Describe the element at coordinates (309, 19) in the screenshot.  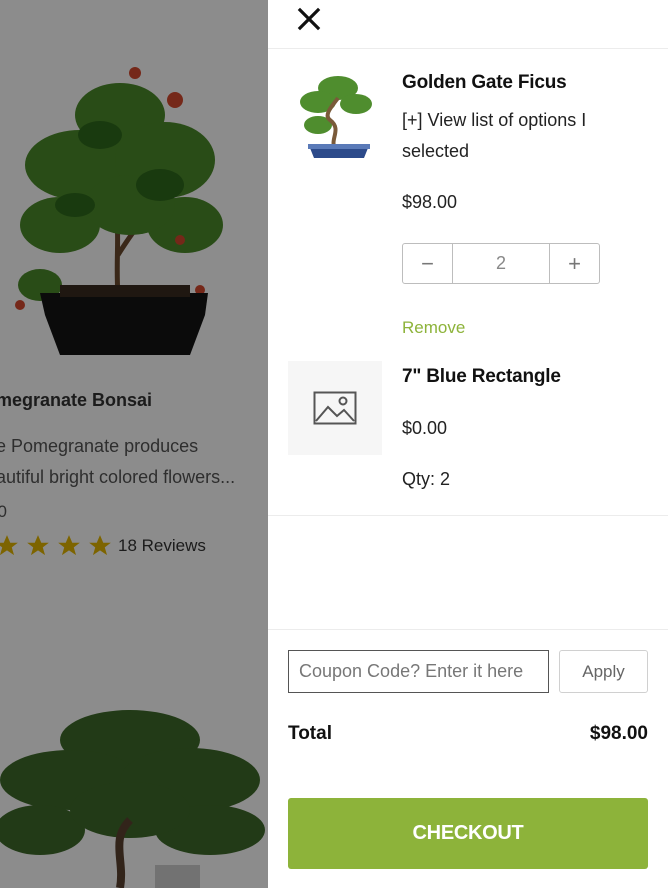
I see `close-icon` at that location.